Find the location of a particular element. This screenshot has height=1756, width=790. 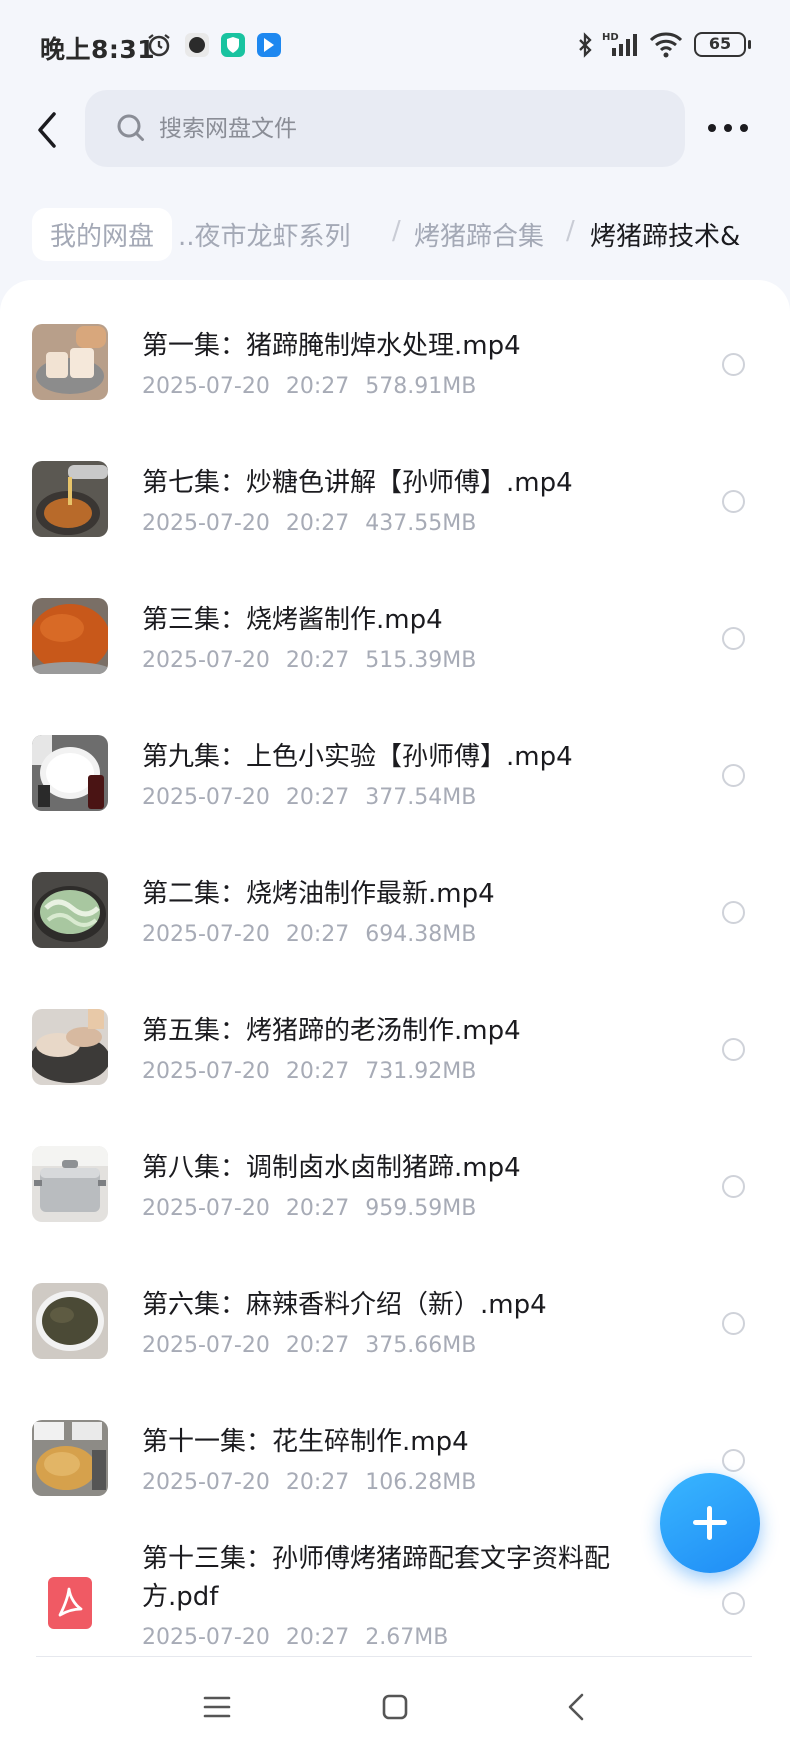

back-arrow-icon is located at coordinates (48, 130).